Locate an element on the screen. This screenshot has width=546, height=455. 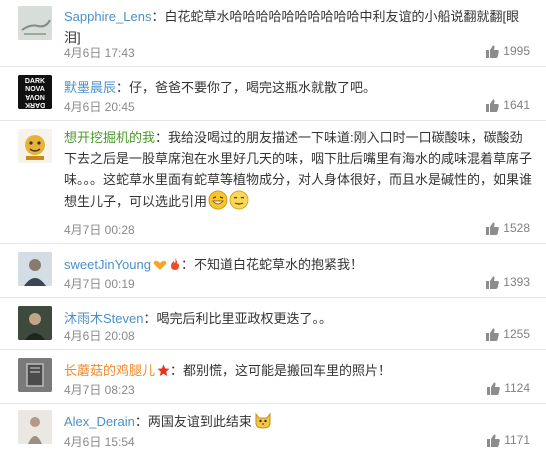
like-button: 1124 is located at coordinates (508, 388).